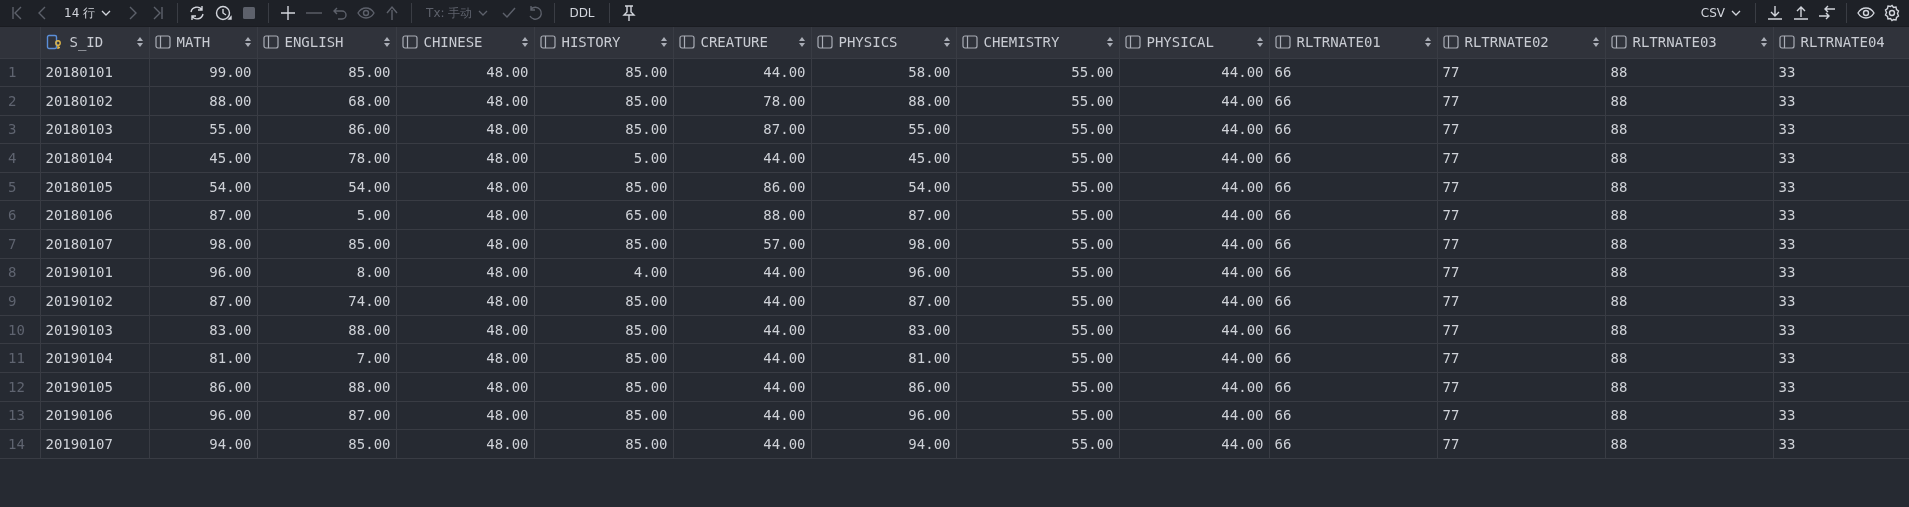 The width and height of the screenshot is (1909, 507). I want to click on table-cell: 88.00, so click(326, 329).